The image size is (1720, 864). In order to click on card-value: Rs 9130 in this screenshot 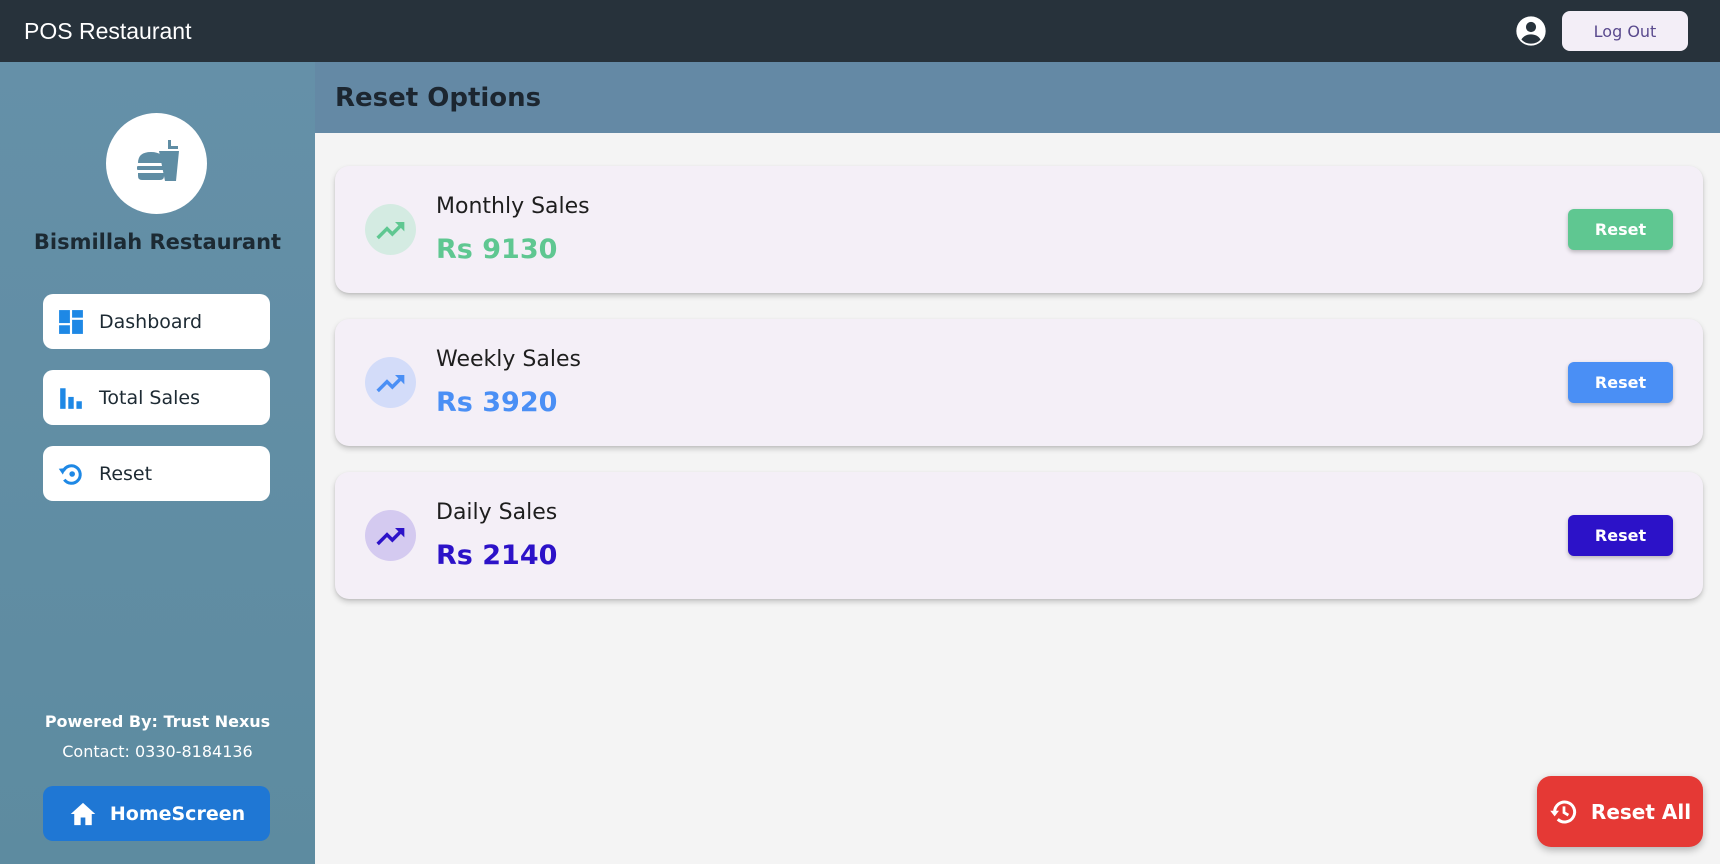, I will do `click(497, 249)`.